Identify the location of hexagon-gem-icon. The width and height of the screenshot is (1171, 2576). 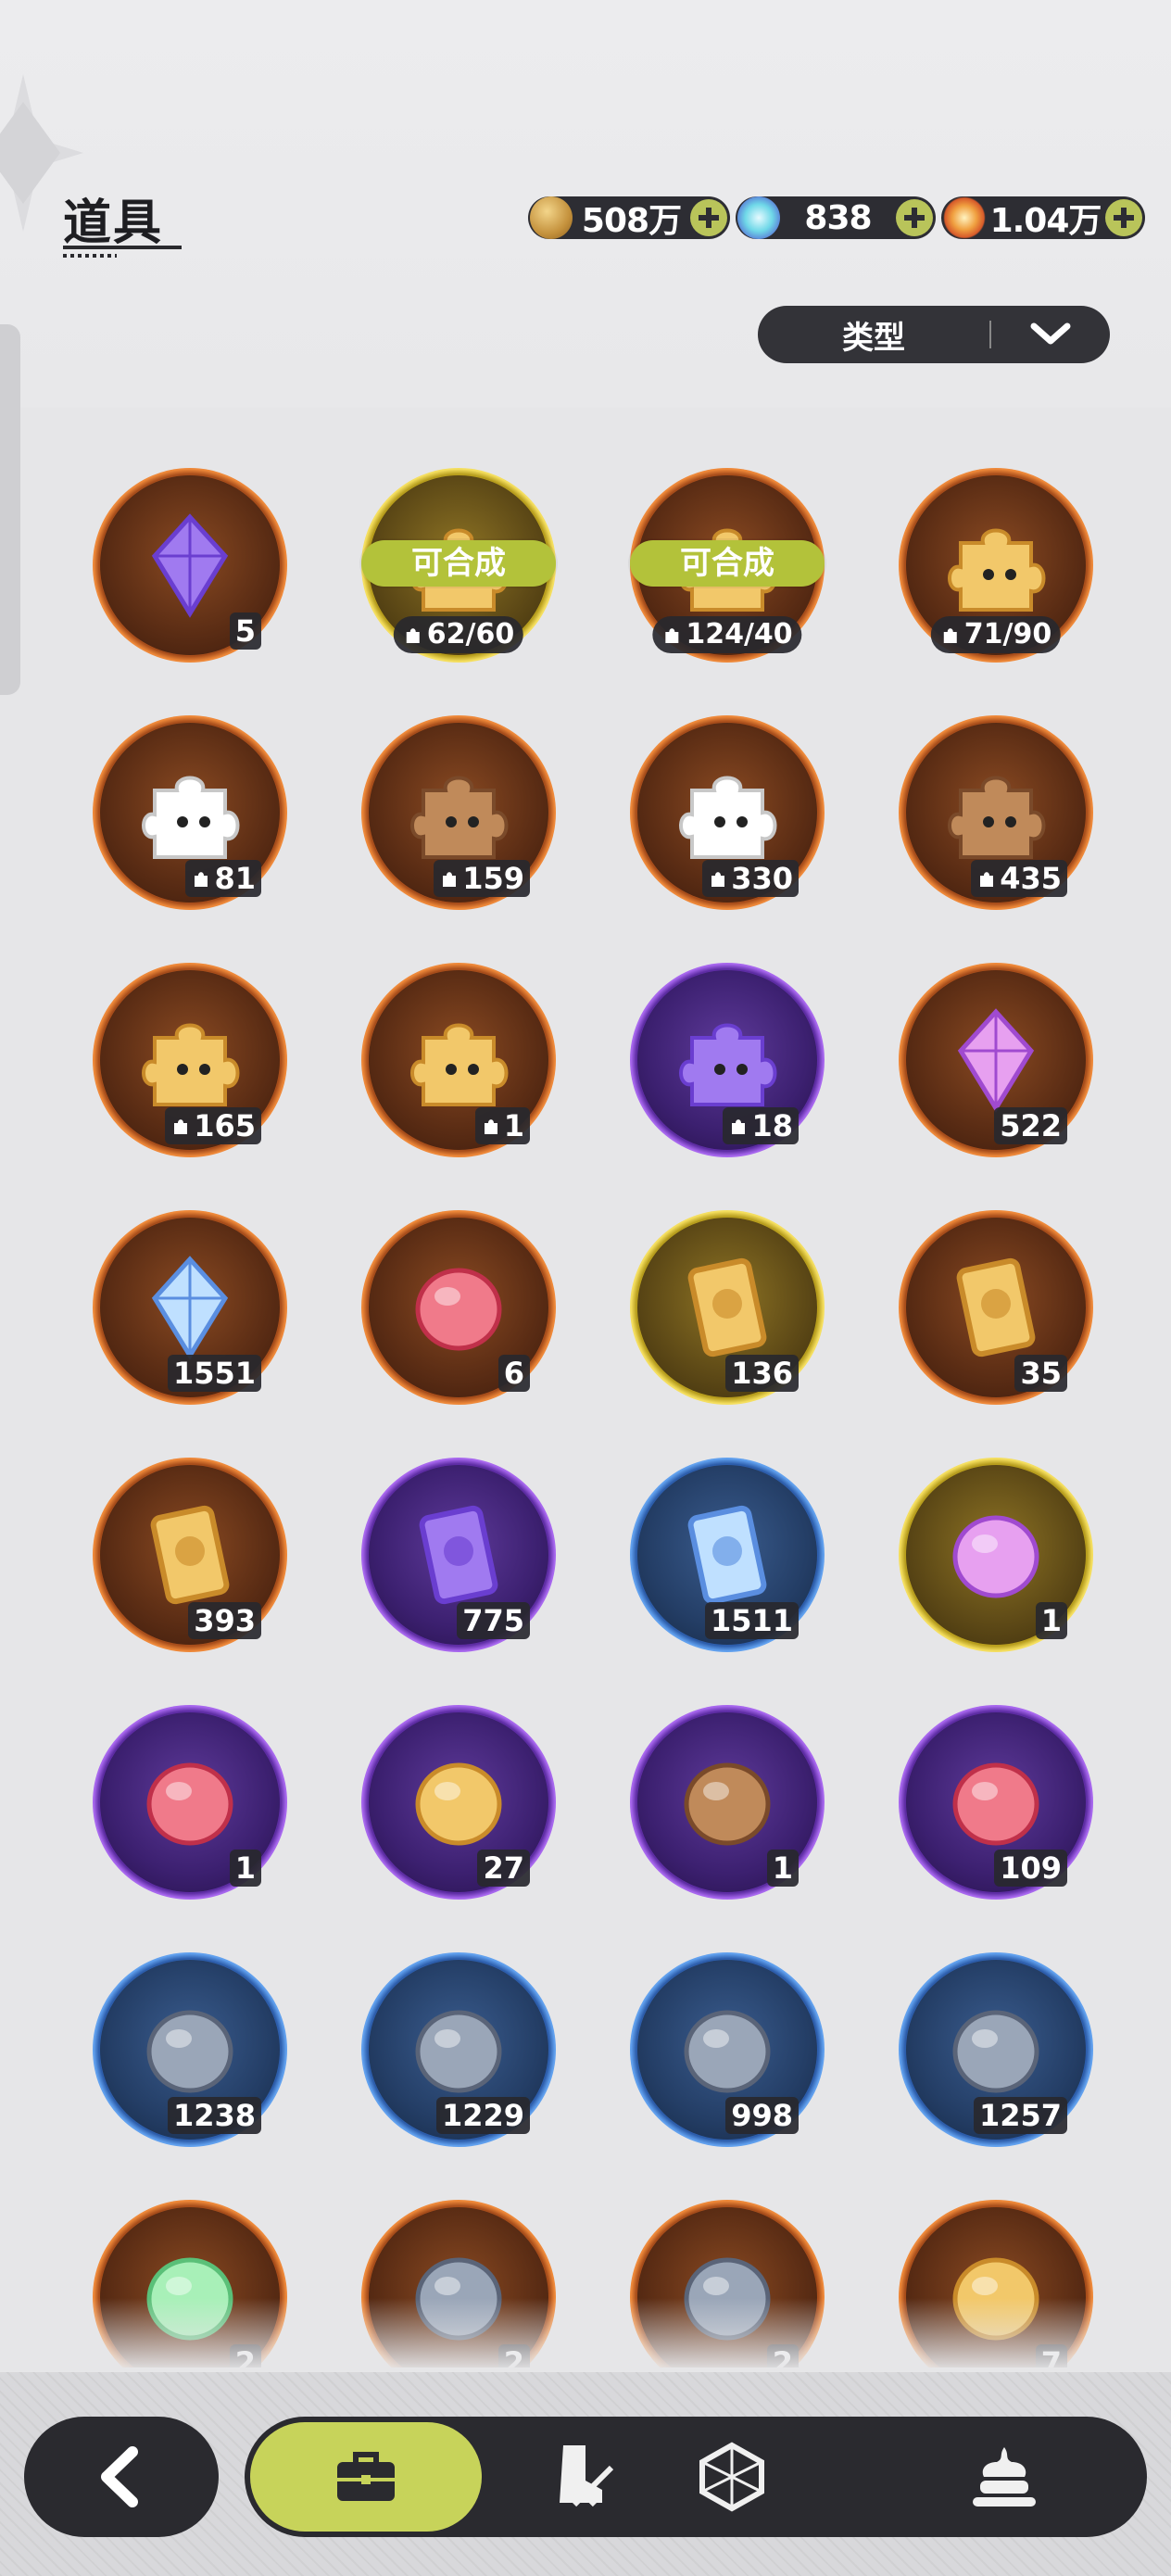
(732, 2477).